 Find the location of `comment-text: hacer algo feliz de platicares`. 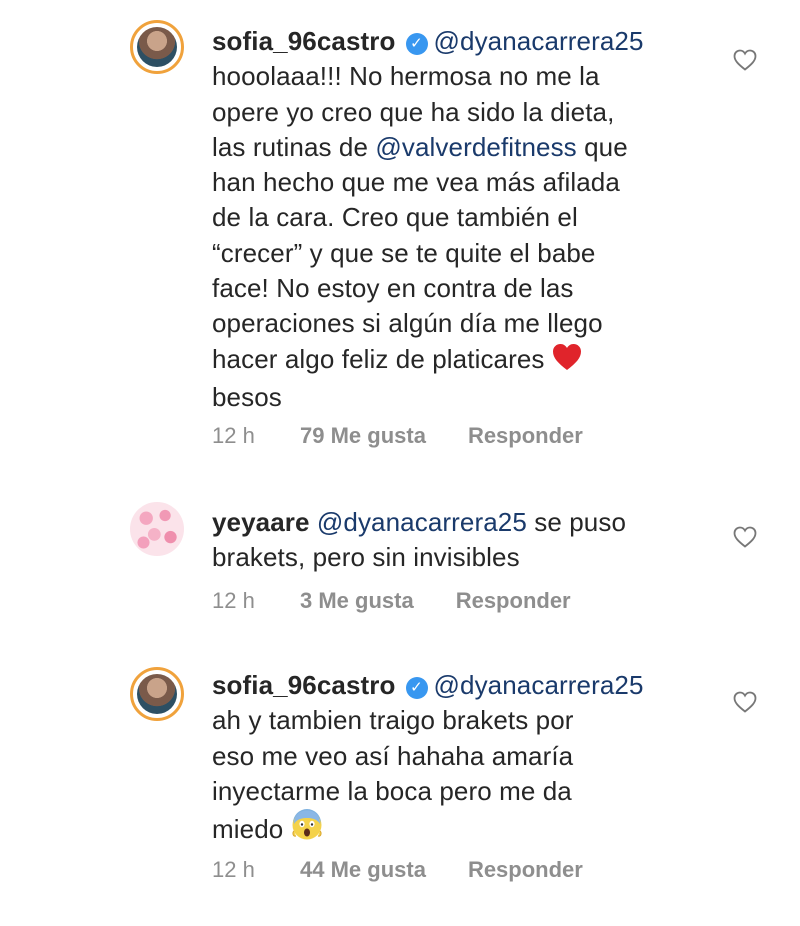

comment-text: hacer algo feliz de platicares is located at coordinates (382, 358).